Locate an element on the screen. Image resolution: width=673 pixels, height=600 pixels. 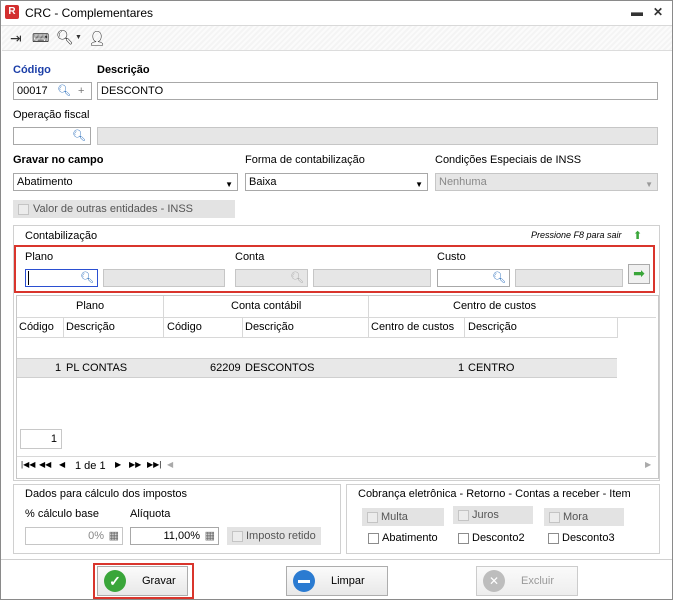
desconto2-checkbox is located at coordinates (463, 538).